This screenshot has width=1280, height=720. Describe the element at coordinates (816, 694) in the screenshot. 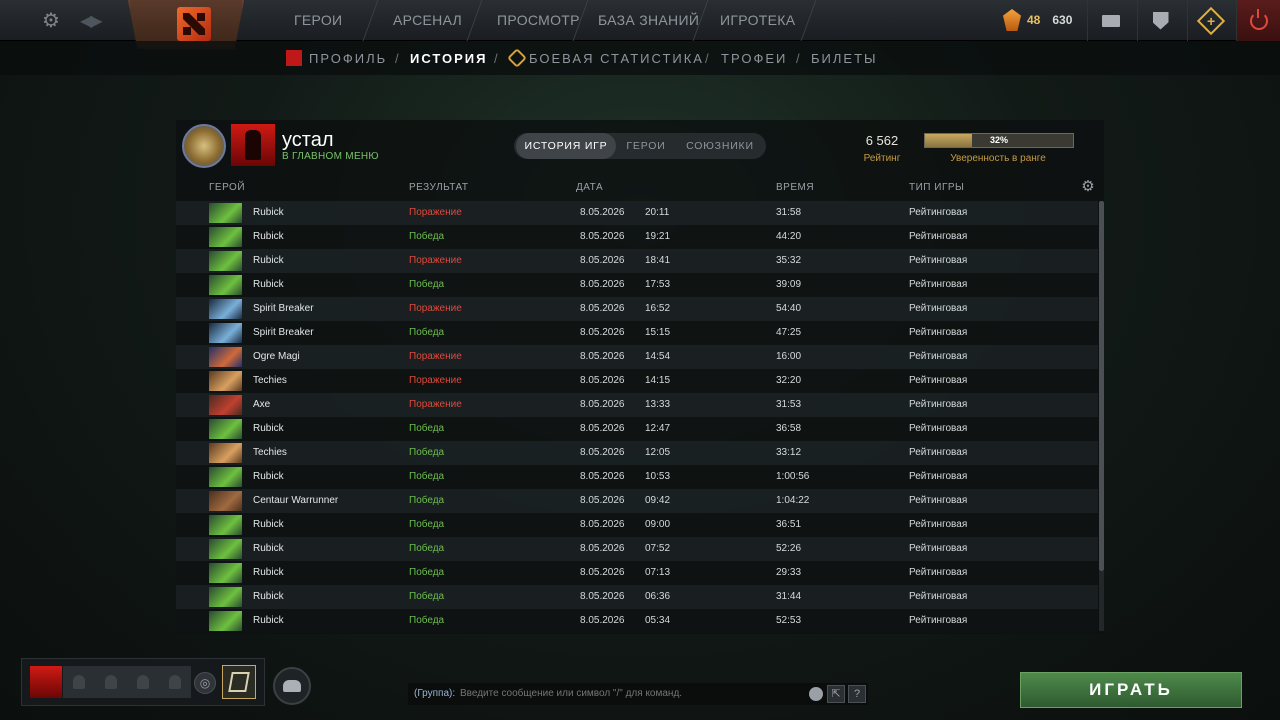

I see `emoji-icon` at that location.